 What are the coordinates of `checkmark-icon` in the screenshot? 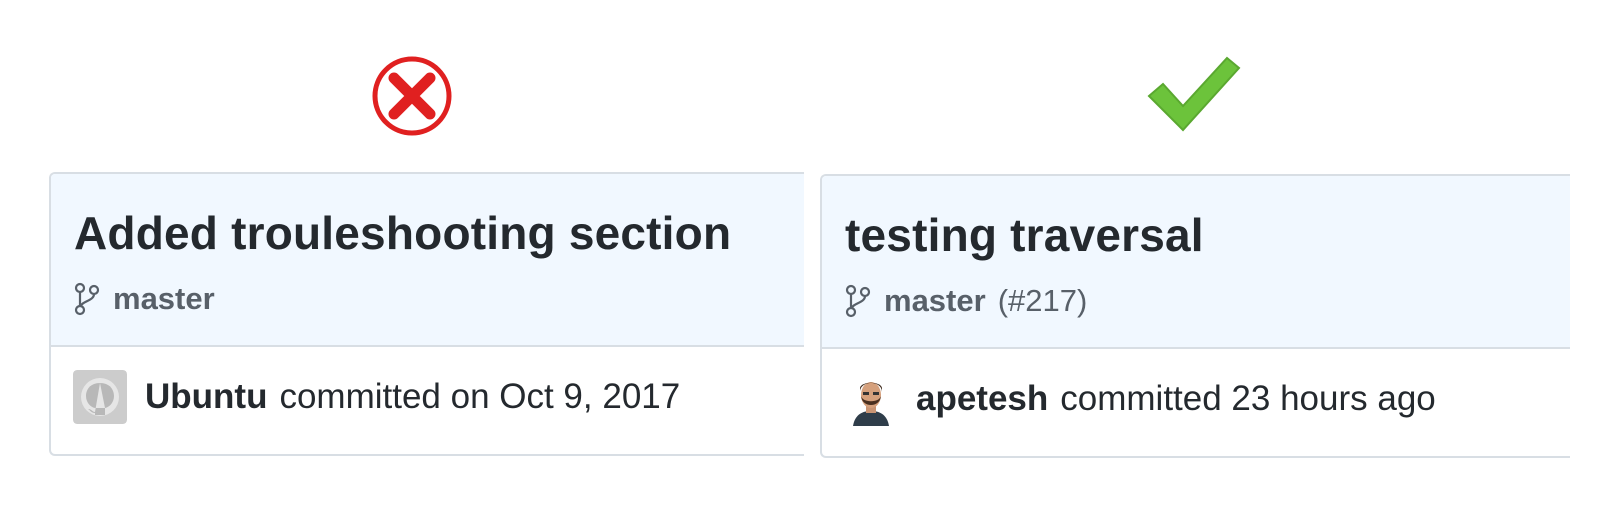 It's located at (1194, 94).